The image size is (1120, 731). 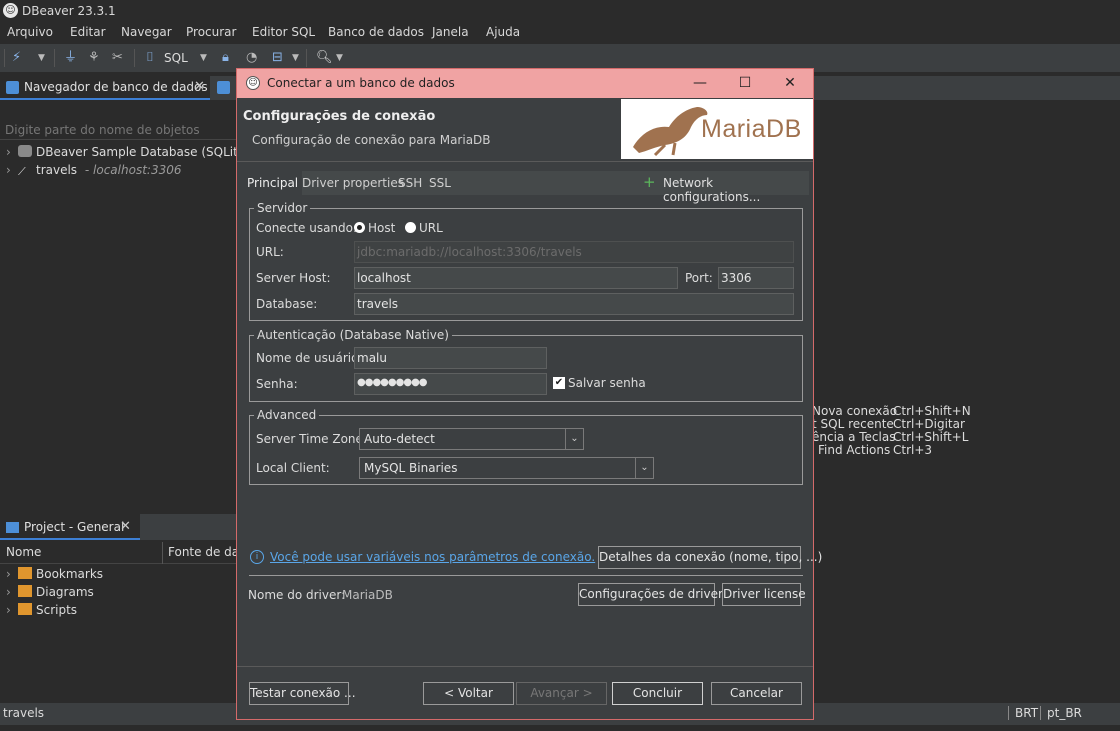 What do you see at coordinates (270, 252) in the screenshot?
I see `url-label: URL:` at bounding box center [270, 252].